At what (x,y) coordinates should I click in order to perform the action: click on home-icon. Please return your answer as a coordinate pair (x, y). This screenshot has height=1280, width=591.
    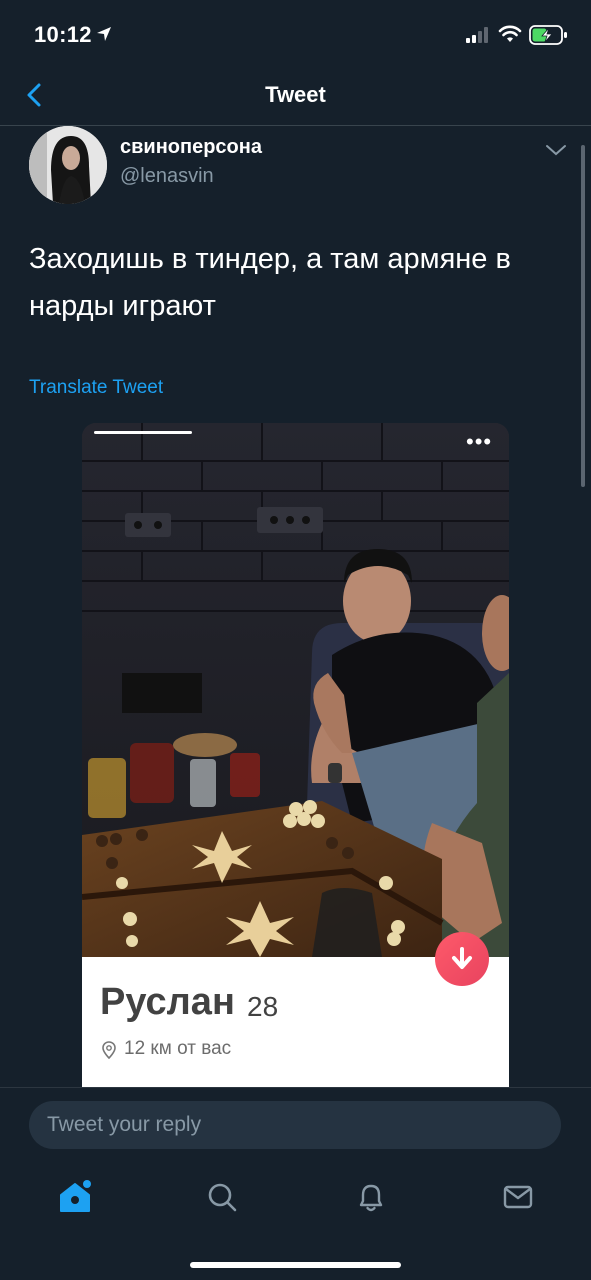
    Looking at the image, I should click on (75, 1196).